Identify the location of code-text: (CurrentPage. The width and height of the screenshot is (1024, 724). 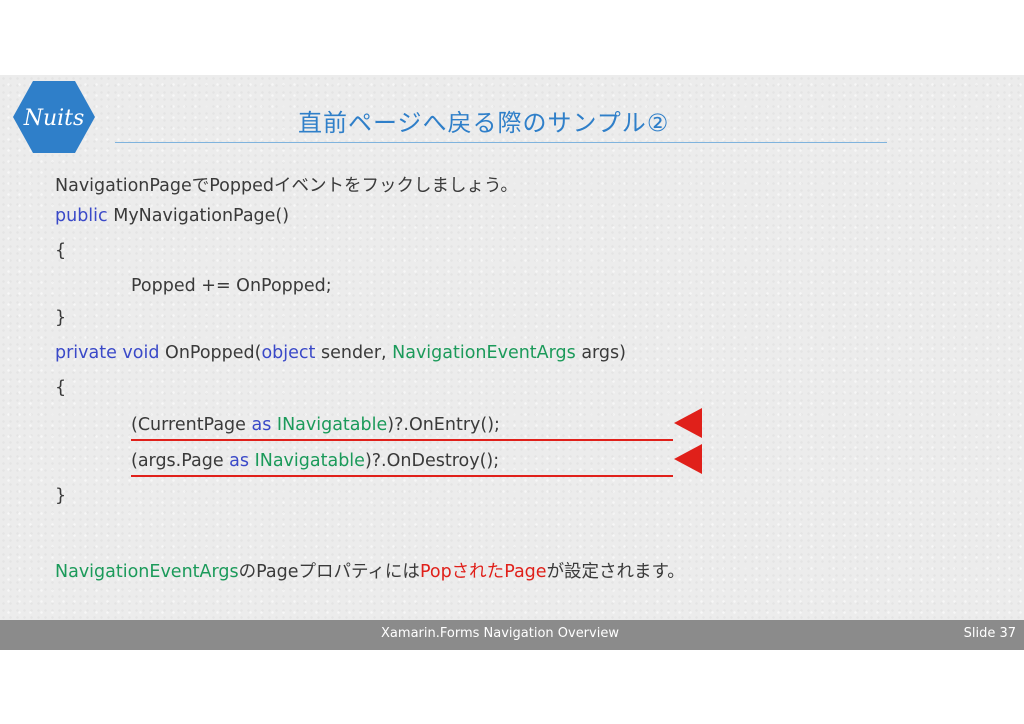
(191, 425).